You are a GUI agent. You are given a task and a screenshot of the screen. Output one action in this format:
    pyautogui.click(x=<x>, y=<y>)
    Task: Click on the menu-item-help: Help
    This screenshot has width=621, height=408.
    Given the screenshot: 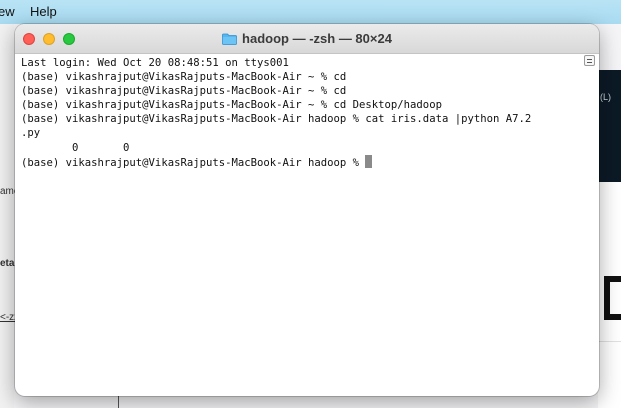 What is the action you would take?
    pyautogui.click(x=43, y=11)
    